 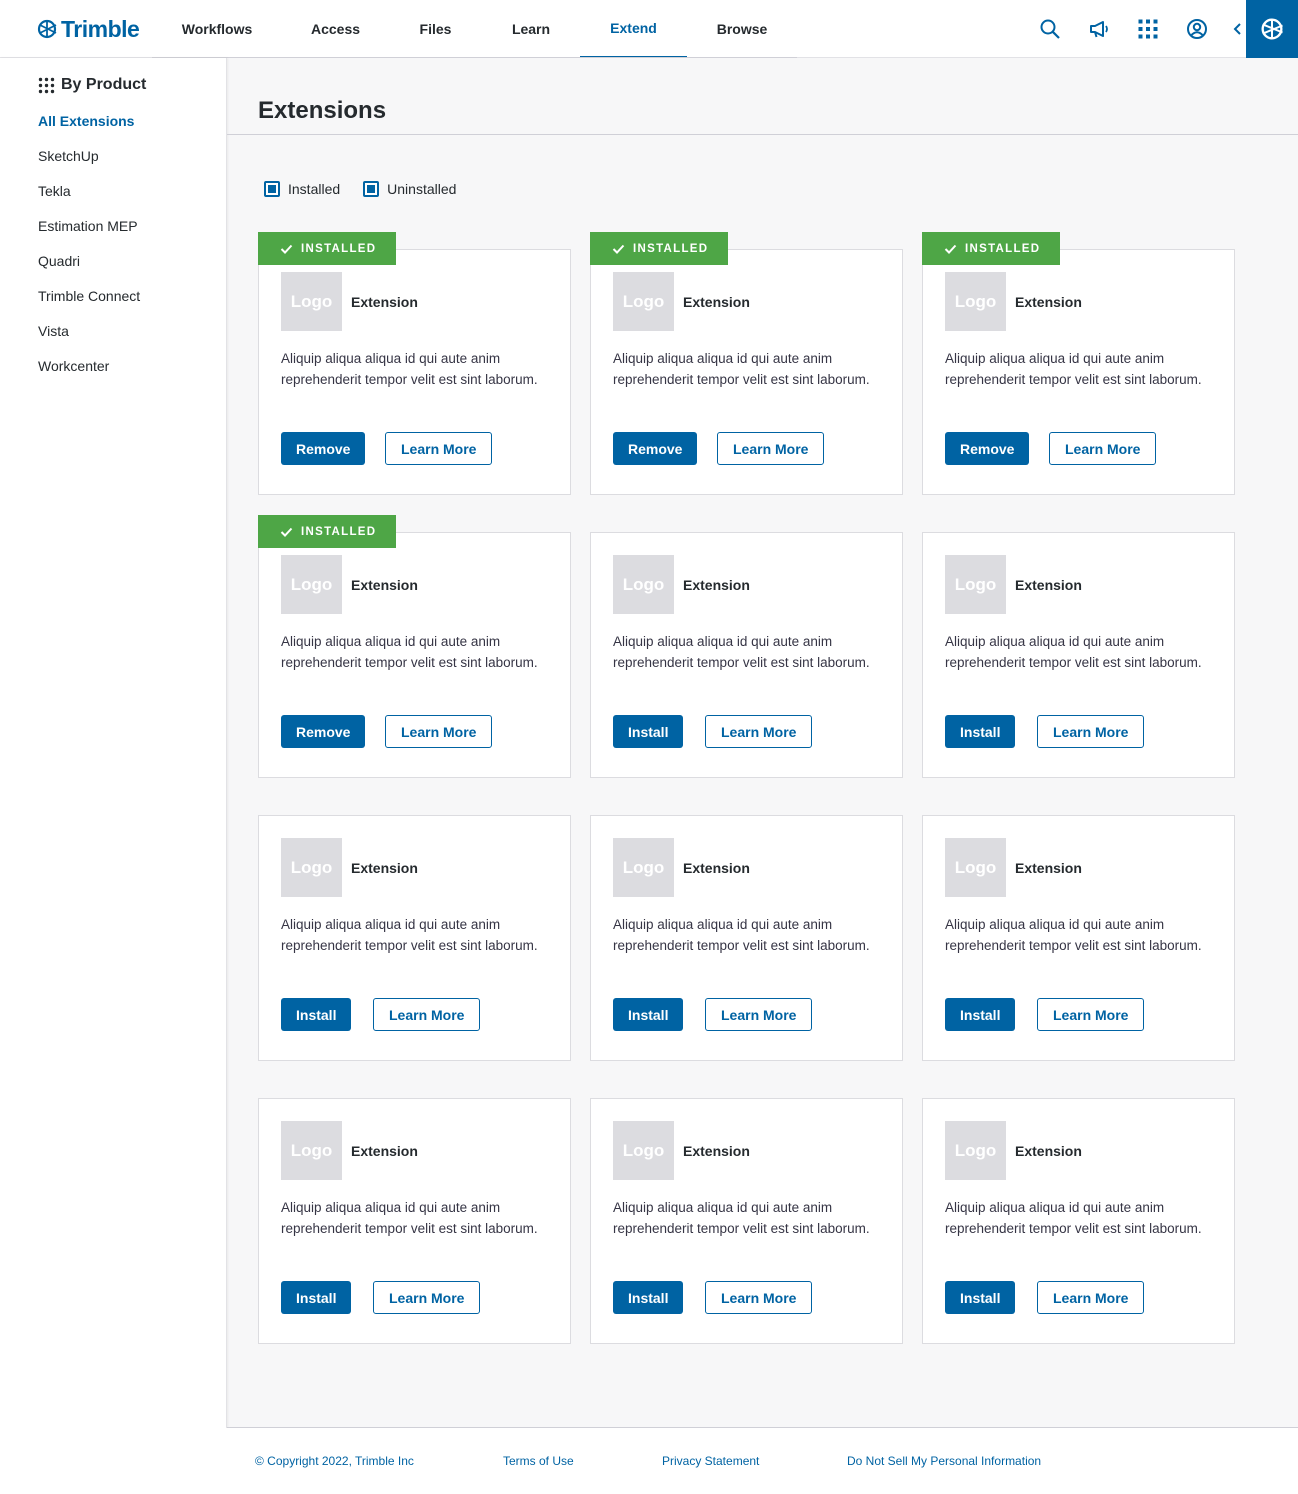 I want to click on chevron-left-icon, so click(x=1237, y=29).